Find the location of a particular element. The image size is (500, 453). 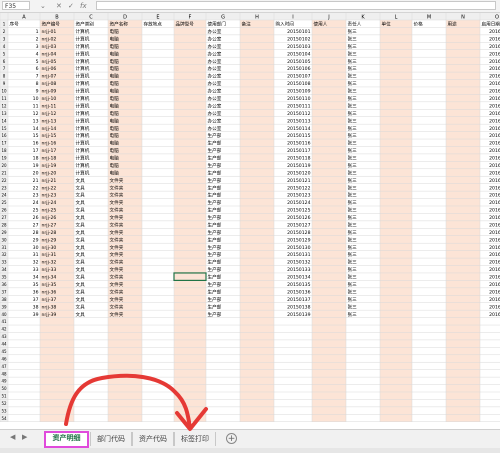

table-cell: 20160138 is located at coordinates (494, 307).